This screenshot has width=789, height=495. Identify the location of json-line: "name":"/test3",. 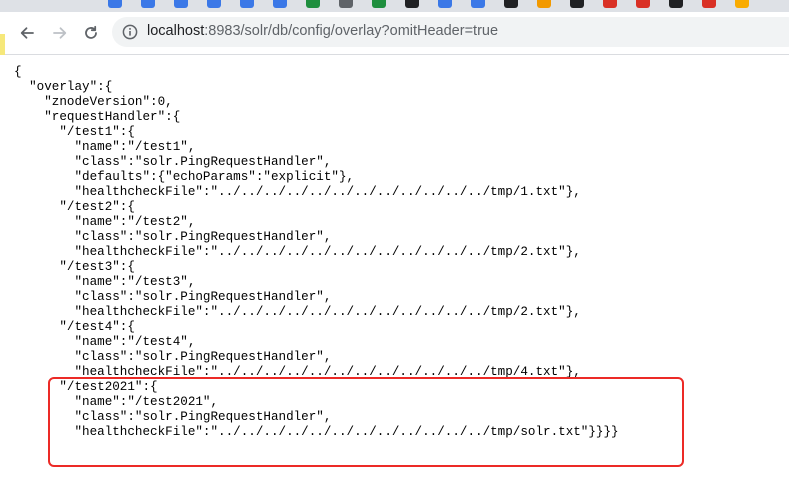
(105, 282).